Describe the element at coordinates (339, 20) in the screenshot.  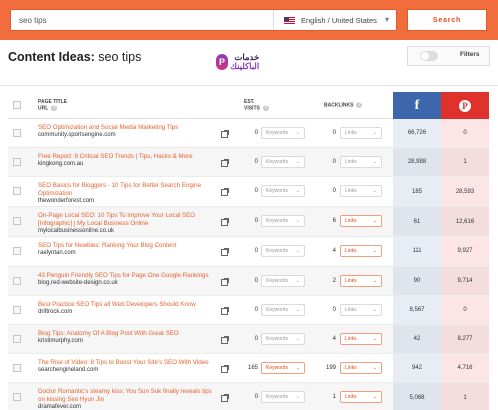
I see `language-label: English / United States` at that location.